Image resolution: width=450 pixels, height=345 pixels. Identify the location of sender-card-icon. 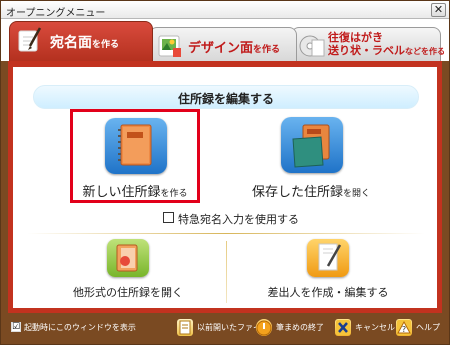
(328, 258).